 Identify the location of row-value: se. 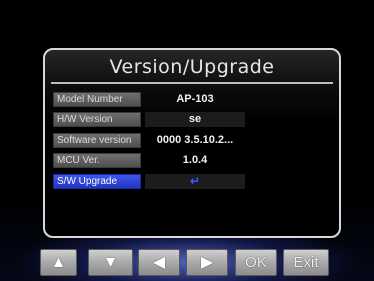
(195, 119).